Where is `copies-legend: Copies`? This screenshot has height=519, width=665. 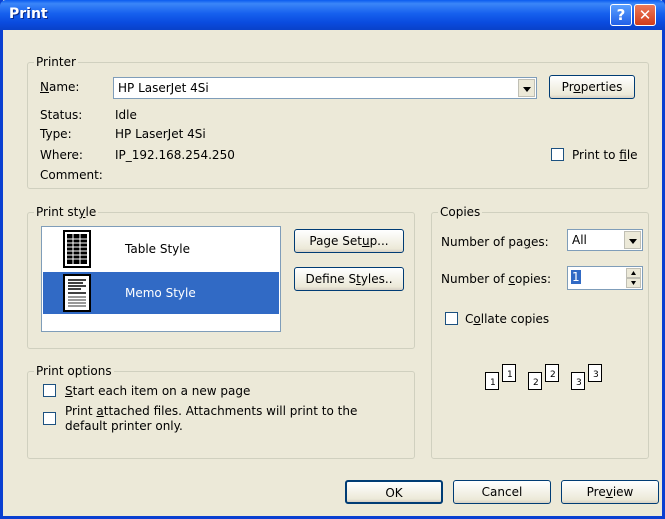
copies-legend: Copies is located at coordinates (460, 212).